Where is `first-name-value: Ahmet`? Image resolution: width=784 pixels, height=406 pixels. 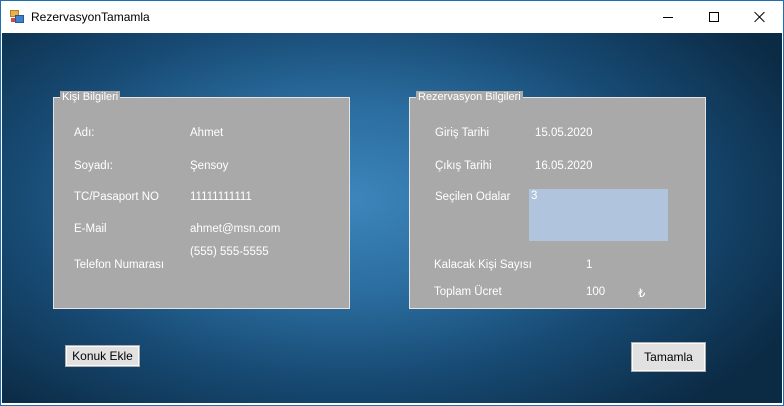
first-name-value: Ahmet is located at coordinates (207, 133).